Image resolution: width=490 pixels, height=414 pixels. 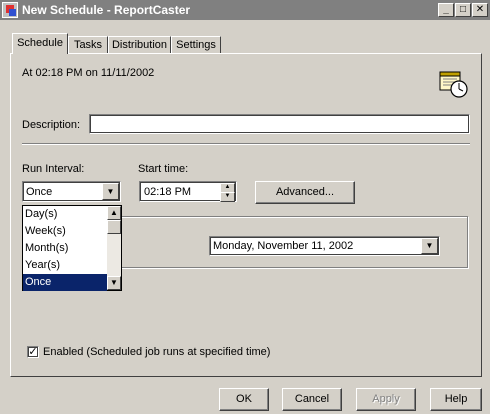 I want to click on tab-tasks: Tasks, so click(x=88, y=44).